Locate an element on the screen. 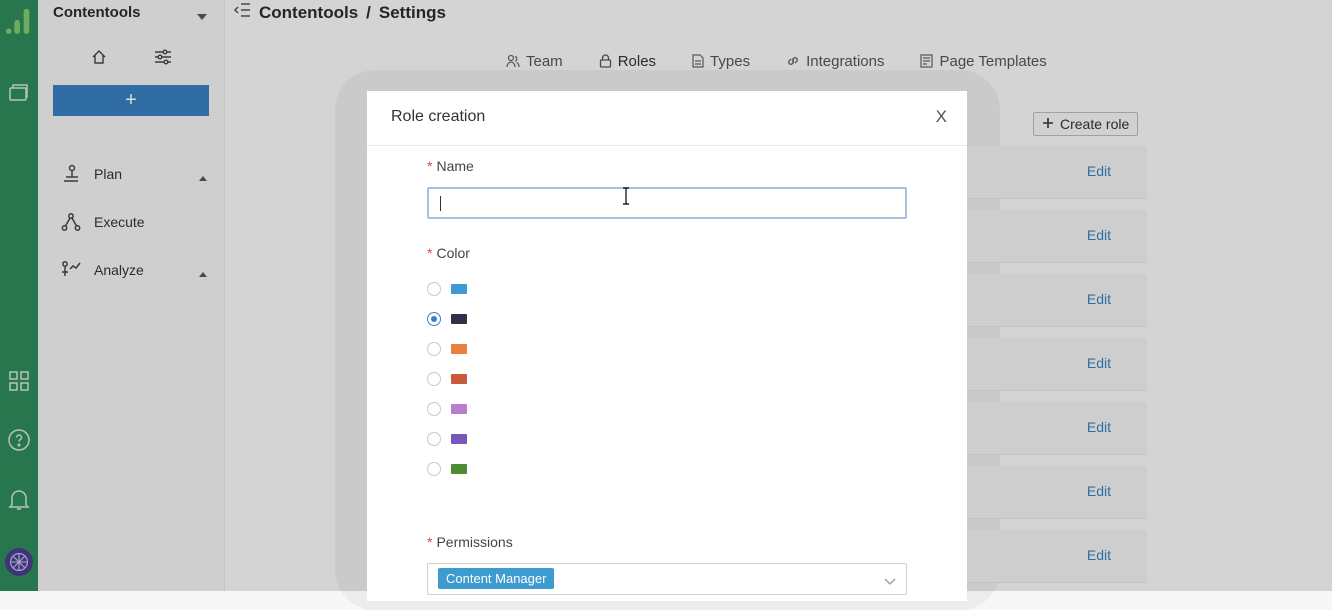  modal-title: Role creation is located at coordinates (438, 116).